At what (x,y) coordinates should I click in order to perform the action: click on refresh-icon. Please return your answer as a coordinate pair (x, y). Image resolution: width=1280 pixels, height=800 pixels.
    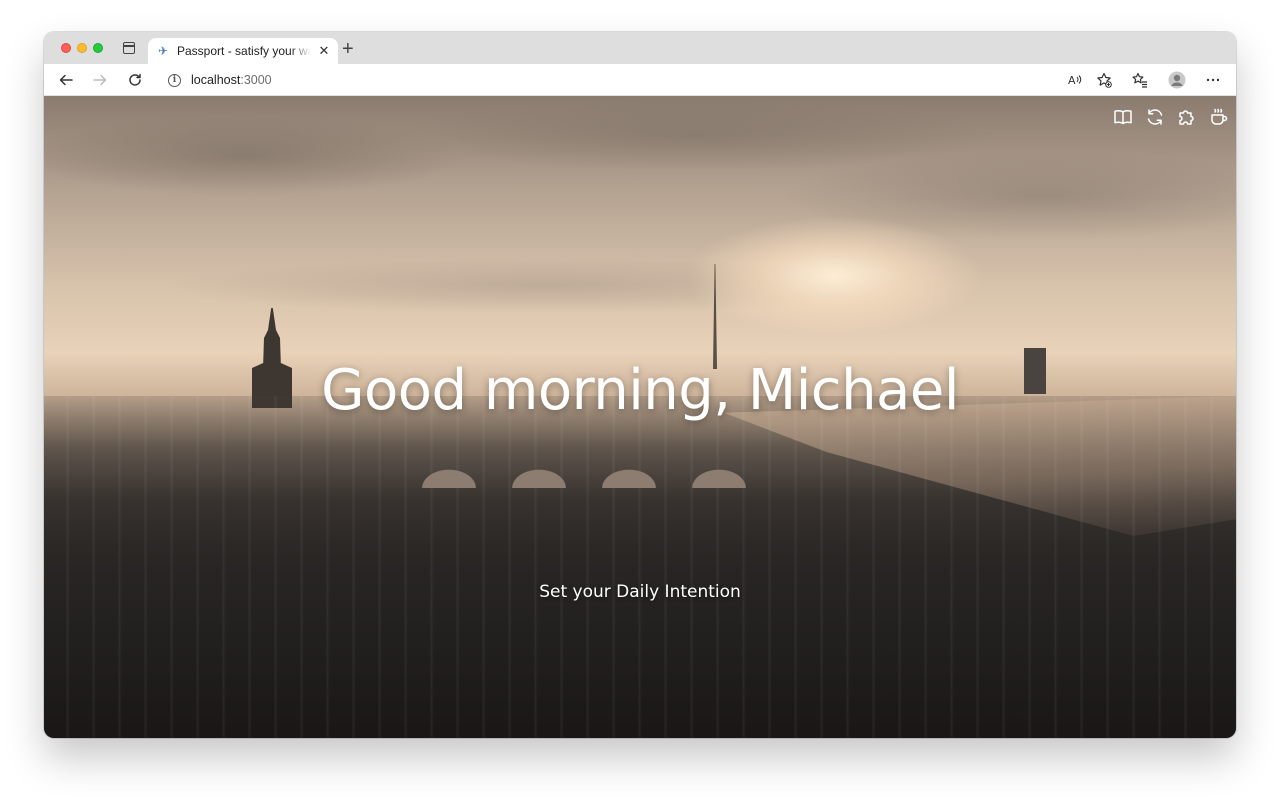
    Looking at the image, I should click on (1155, 117).